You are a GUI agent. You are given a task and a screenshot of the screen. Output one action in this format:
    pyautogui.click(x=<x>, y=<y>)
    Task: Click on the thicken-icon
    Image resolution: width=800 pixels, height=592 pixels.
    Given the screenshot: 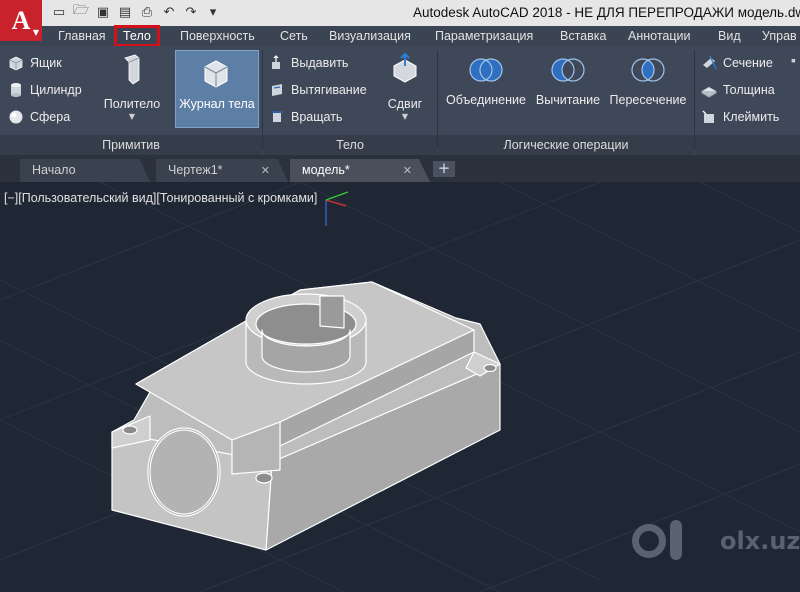 What is the action you would take?
    pyautogui.click(x=709, y=92)
    